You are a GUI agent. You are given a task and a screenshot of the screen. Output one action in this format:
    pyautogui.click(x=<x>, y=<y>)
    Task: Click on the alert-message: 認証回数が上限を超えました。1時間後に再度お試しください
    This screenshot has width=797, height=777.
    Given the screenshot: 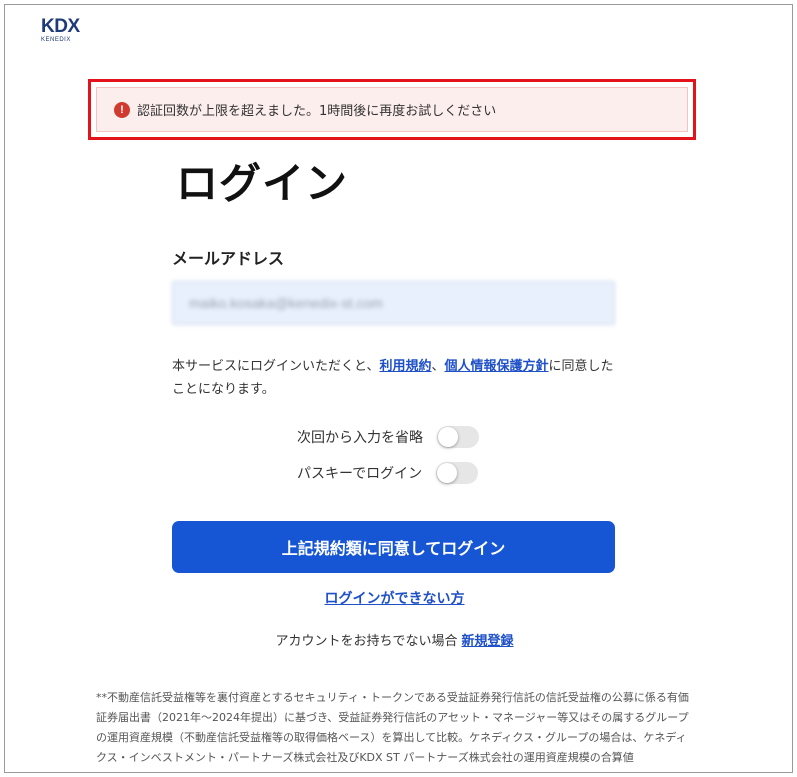 What is the action you would take?
    pyautogui.click(x=317, y=111)
    